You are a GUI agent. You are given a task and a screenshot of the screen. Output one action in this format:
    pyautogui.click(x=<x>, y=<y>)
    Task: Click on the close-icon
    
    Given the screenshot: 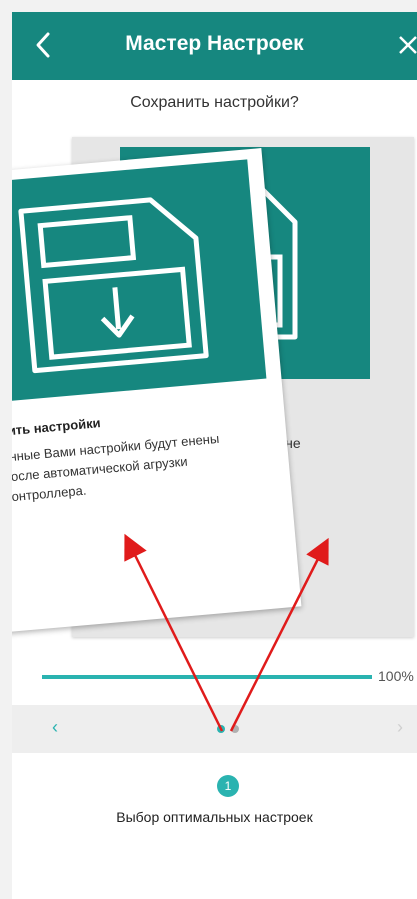 What is the action you would take?
    pyautogui.click(x=407, y=45)
    